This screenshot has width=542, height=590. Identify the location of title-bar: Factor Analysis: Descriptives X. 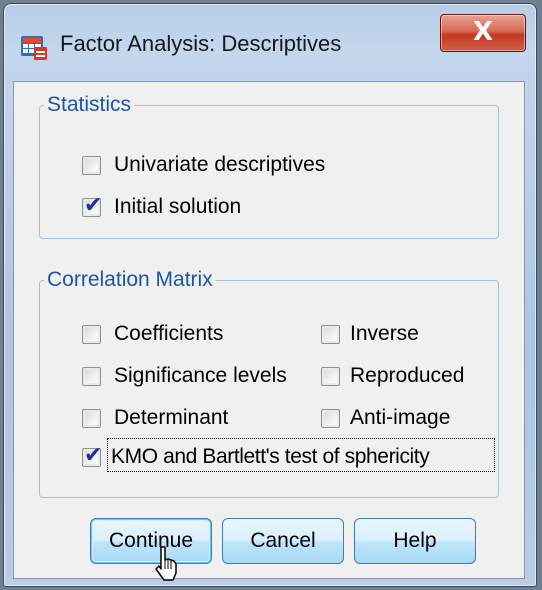
(270, 43).